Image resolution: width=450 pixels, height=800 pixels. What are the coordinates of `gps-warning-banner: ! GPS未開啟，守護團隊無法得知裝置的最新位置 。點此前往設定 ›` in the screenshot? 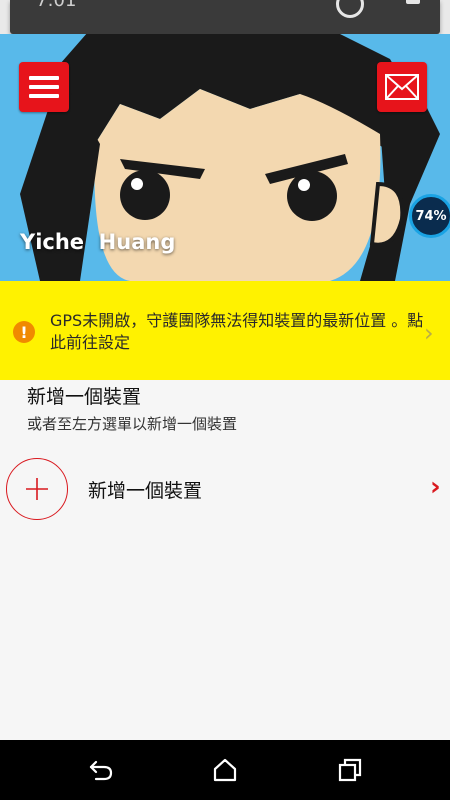 It's located at (225, 330).